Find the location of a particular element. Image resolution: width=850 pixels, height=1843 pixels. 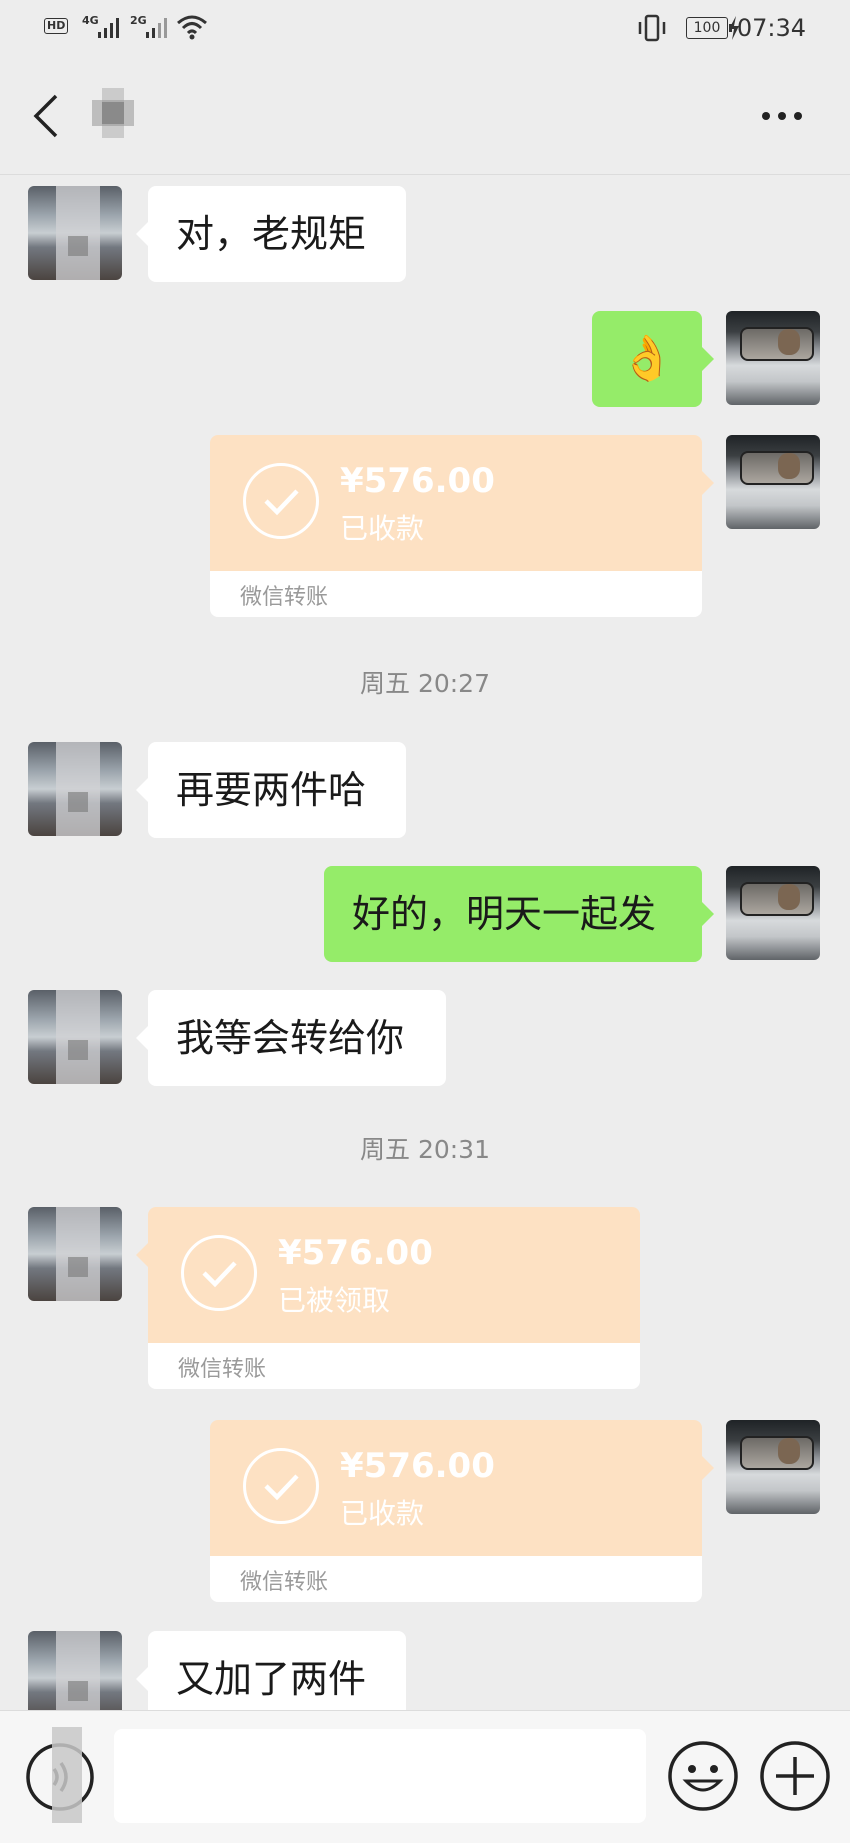

clock-time: 07:34 is located at coordinates (771, 28).